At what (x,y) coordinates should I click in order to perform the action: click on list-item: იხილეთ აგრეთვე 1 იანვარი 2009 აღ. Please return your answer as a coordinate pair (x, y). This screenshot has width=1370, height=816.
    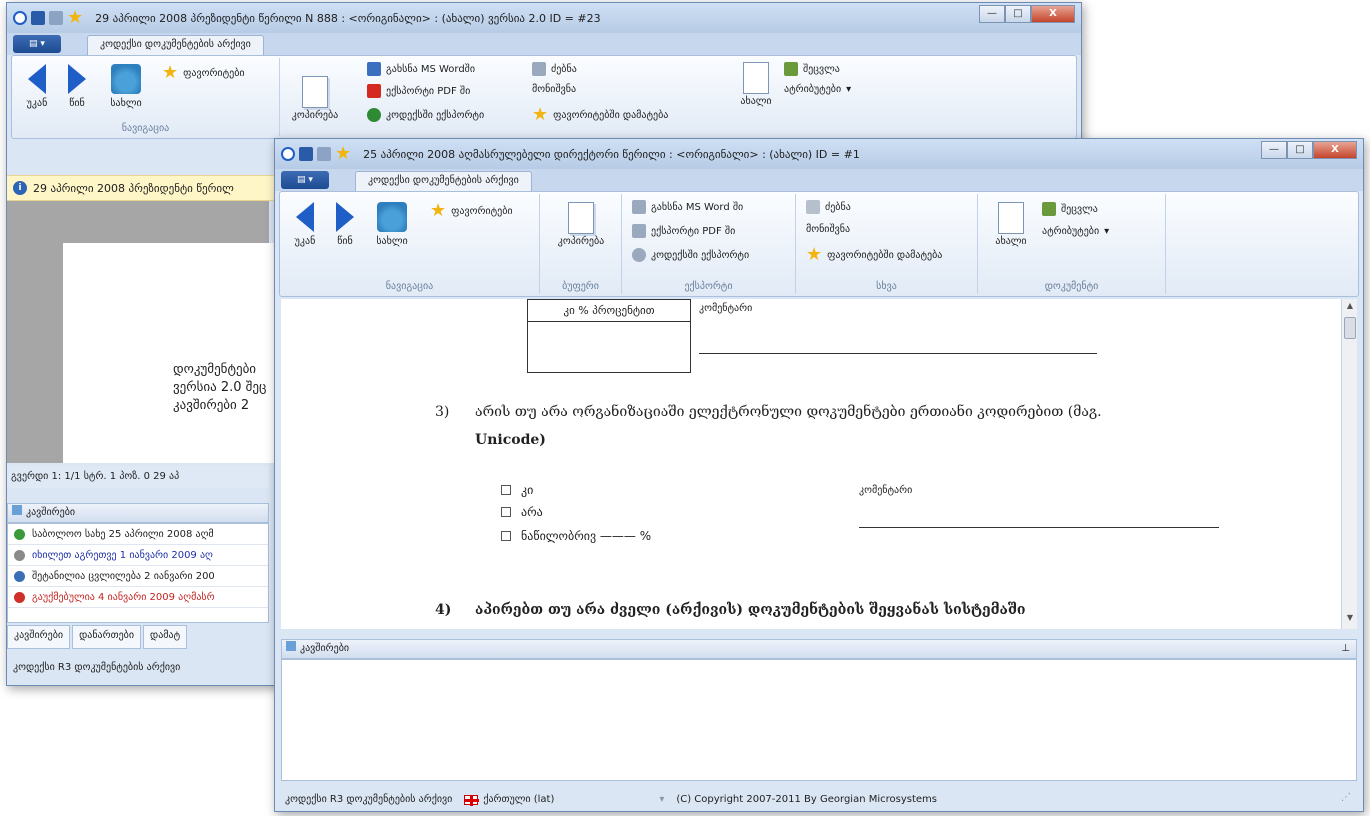
    Looking at the image, I should click on (138, 555).